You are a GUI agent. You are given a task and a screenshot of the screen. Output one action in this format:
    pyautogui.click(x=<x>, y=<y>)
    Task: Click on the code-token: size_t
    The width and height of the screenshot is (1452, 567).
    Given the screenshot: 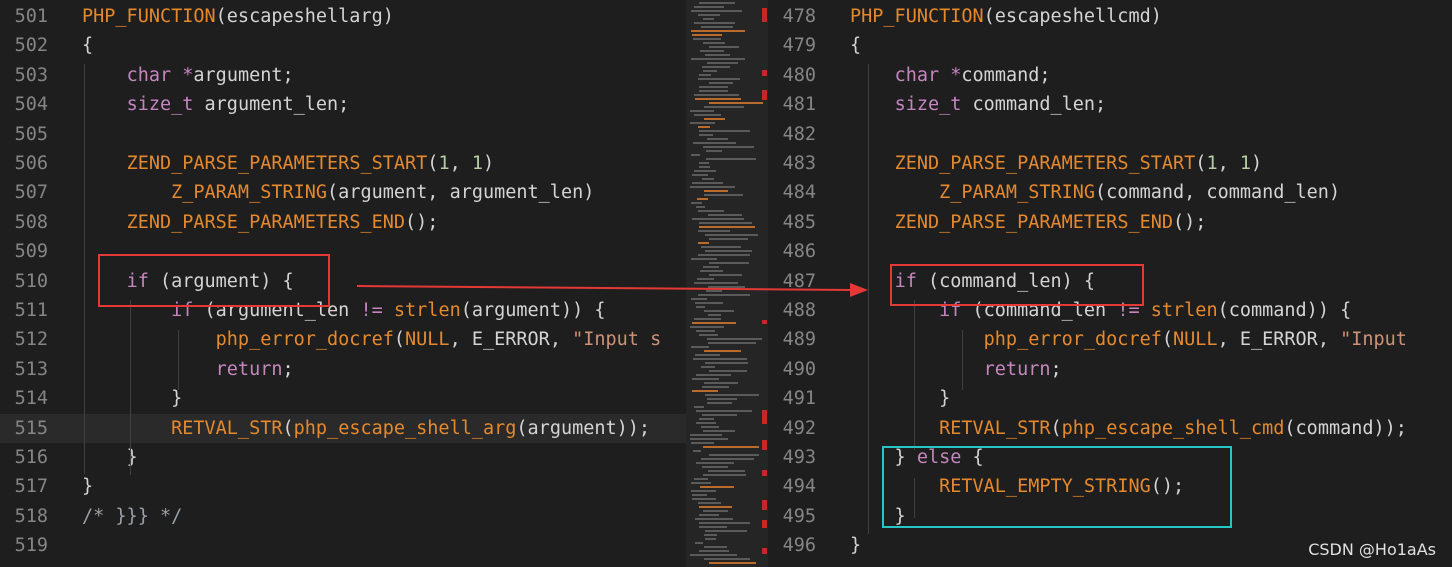 What is the action you would take?
    pyautogui.click(x=160, y=105)
    